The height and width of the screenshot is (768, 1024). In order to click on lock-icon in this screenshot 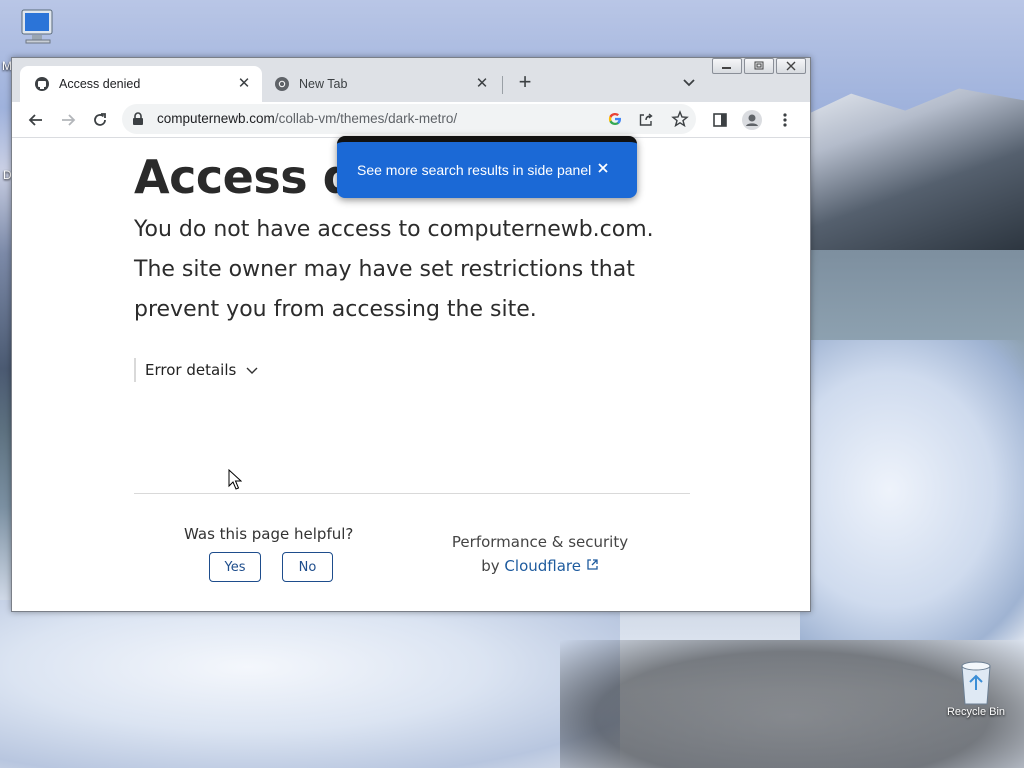, I will do `click(138, 119)`.